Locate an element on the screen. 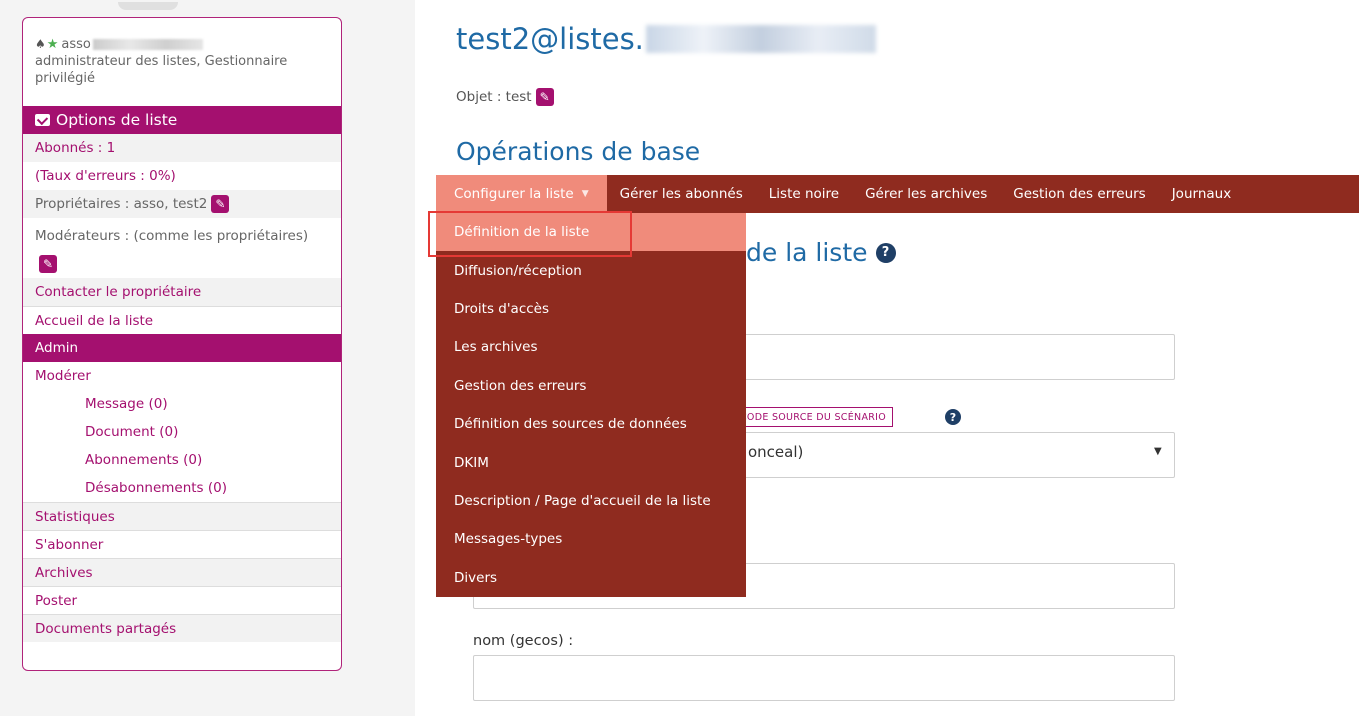 The height and width of the screenshot is (716, 1359). dropdown-item-label: Les archives is located at coordinates (496, 347).